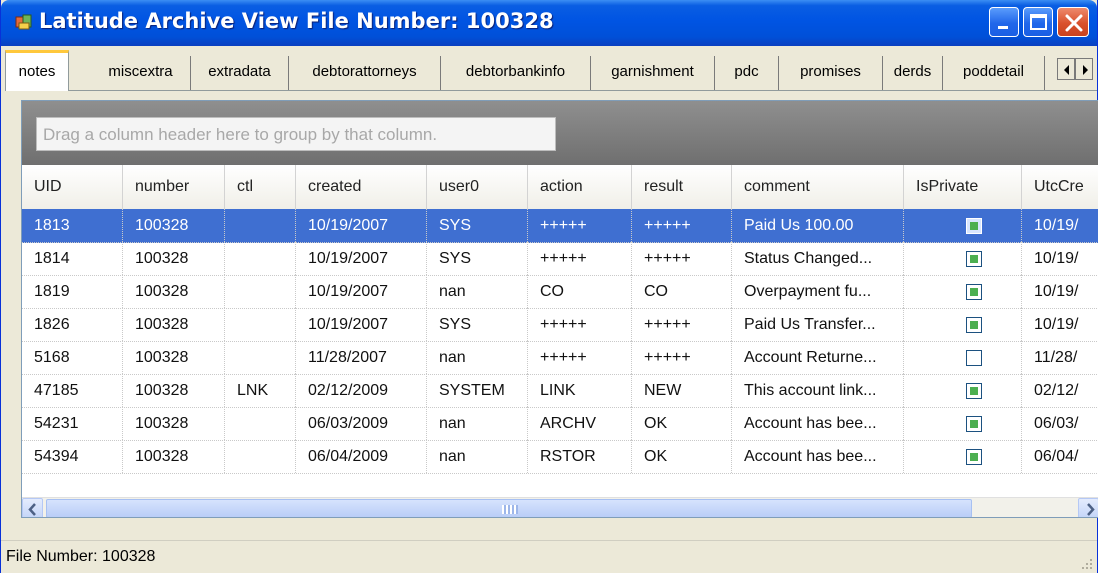  What do you see at coordinates (682, 187) in the screenshot?
I see `column-header-result: result` at bounding box center [682, 187].